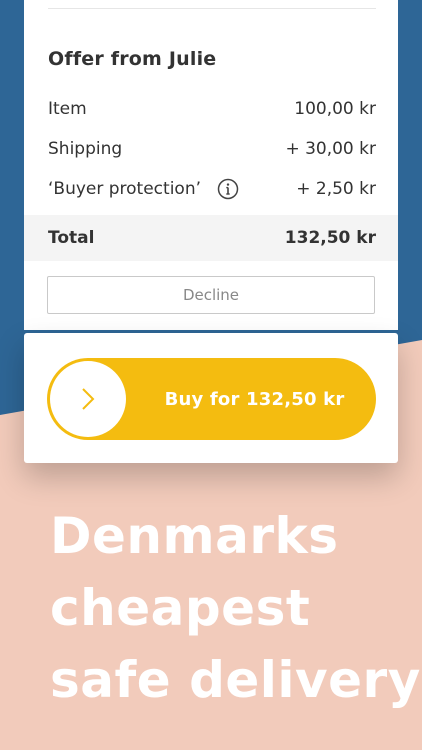 The height and width of the screenshot is (750, 422). What do you see at coordinates (335, 109) in the screenshot?
I see `price-row-value: 100,00 kr` at bounding box center [335, 109].